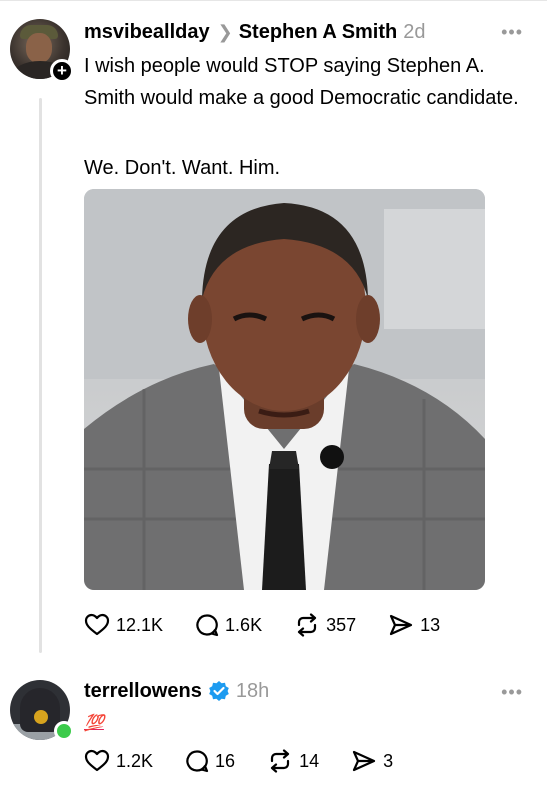 Image resolution: width=547 pixels, height=799 pixels. Describe the element at coordinates (225, 31) in the screenshot. I see `chevron-right-icon: ❯` at that location.